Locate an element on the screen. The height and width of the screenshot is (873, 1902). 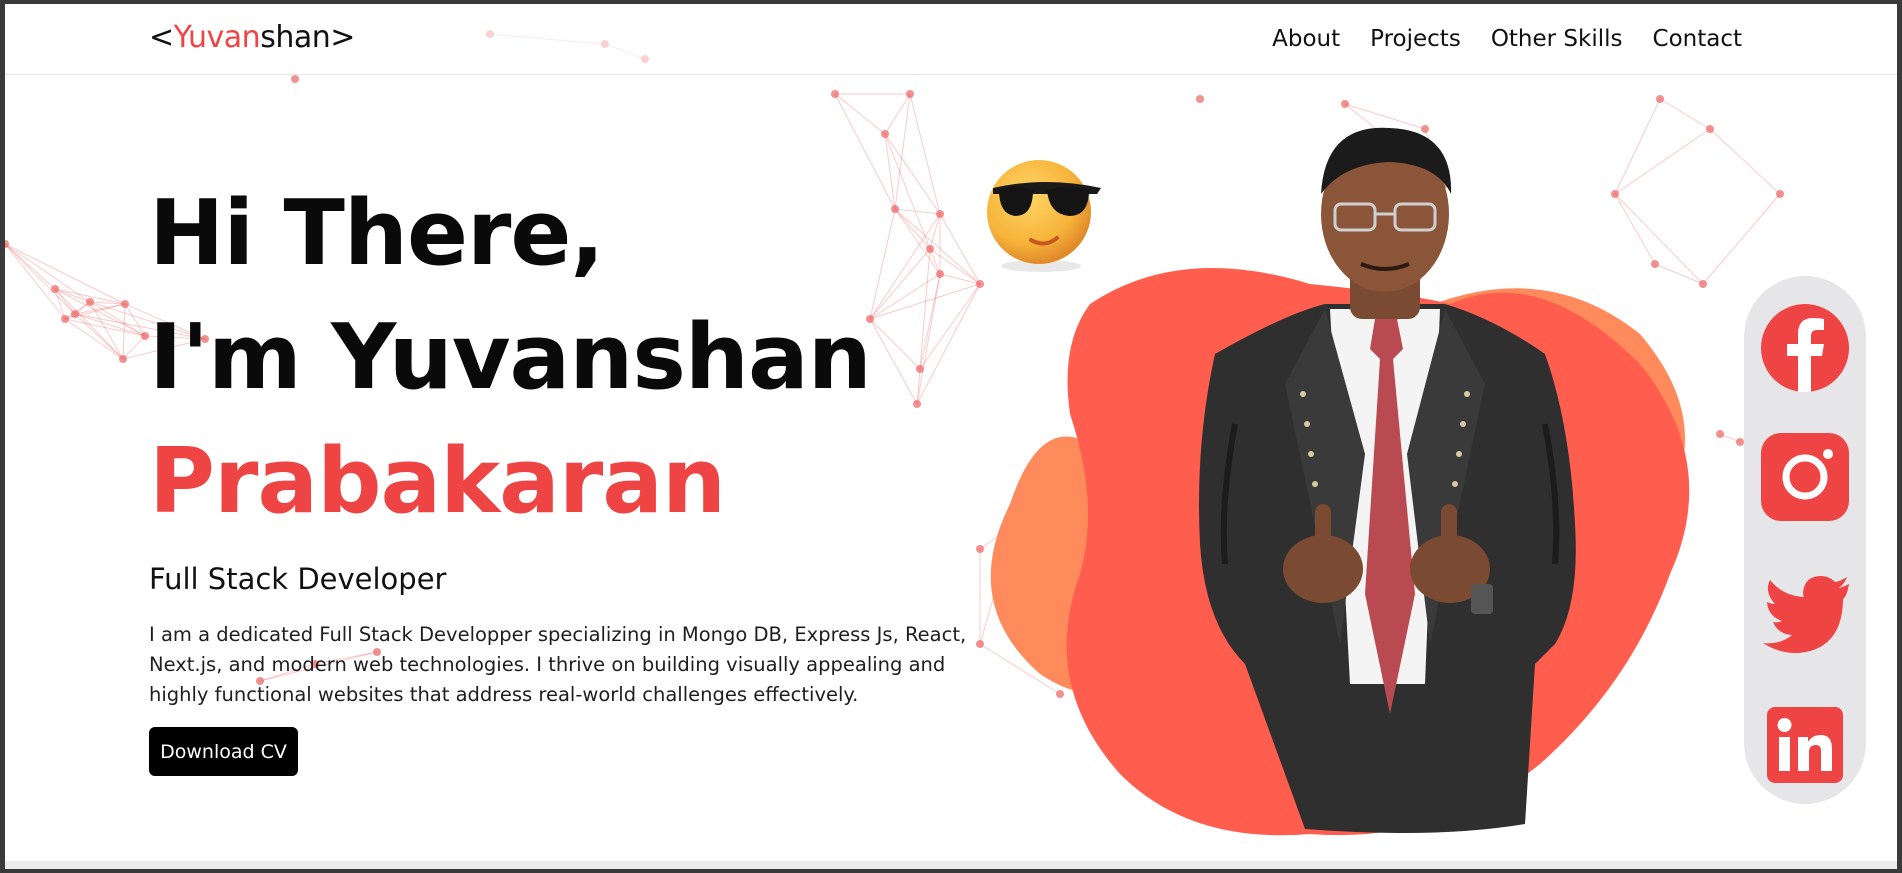
hero-line-name: I'm Yuvanshan is located at coordinates (510, 357).